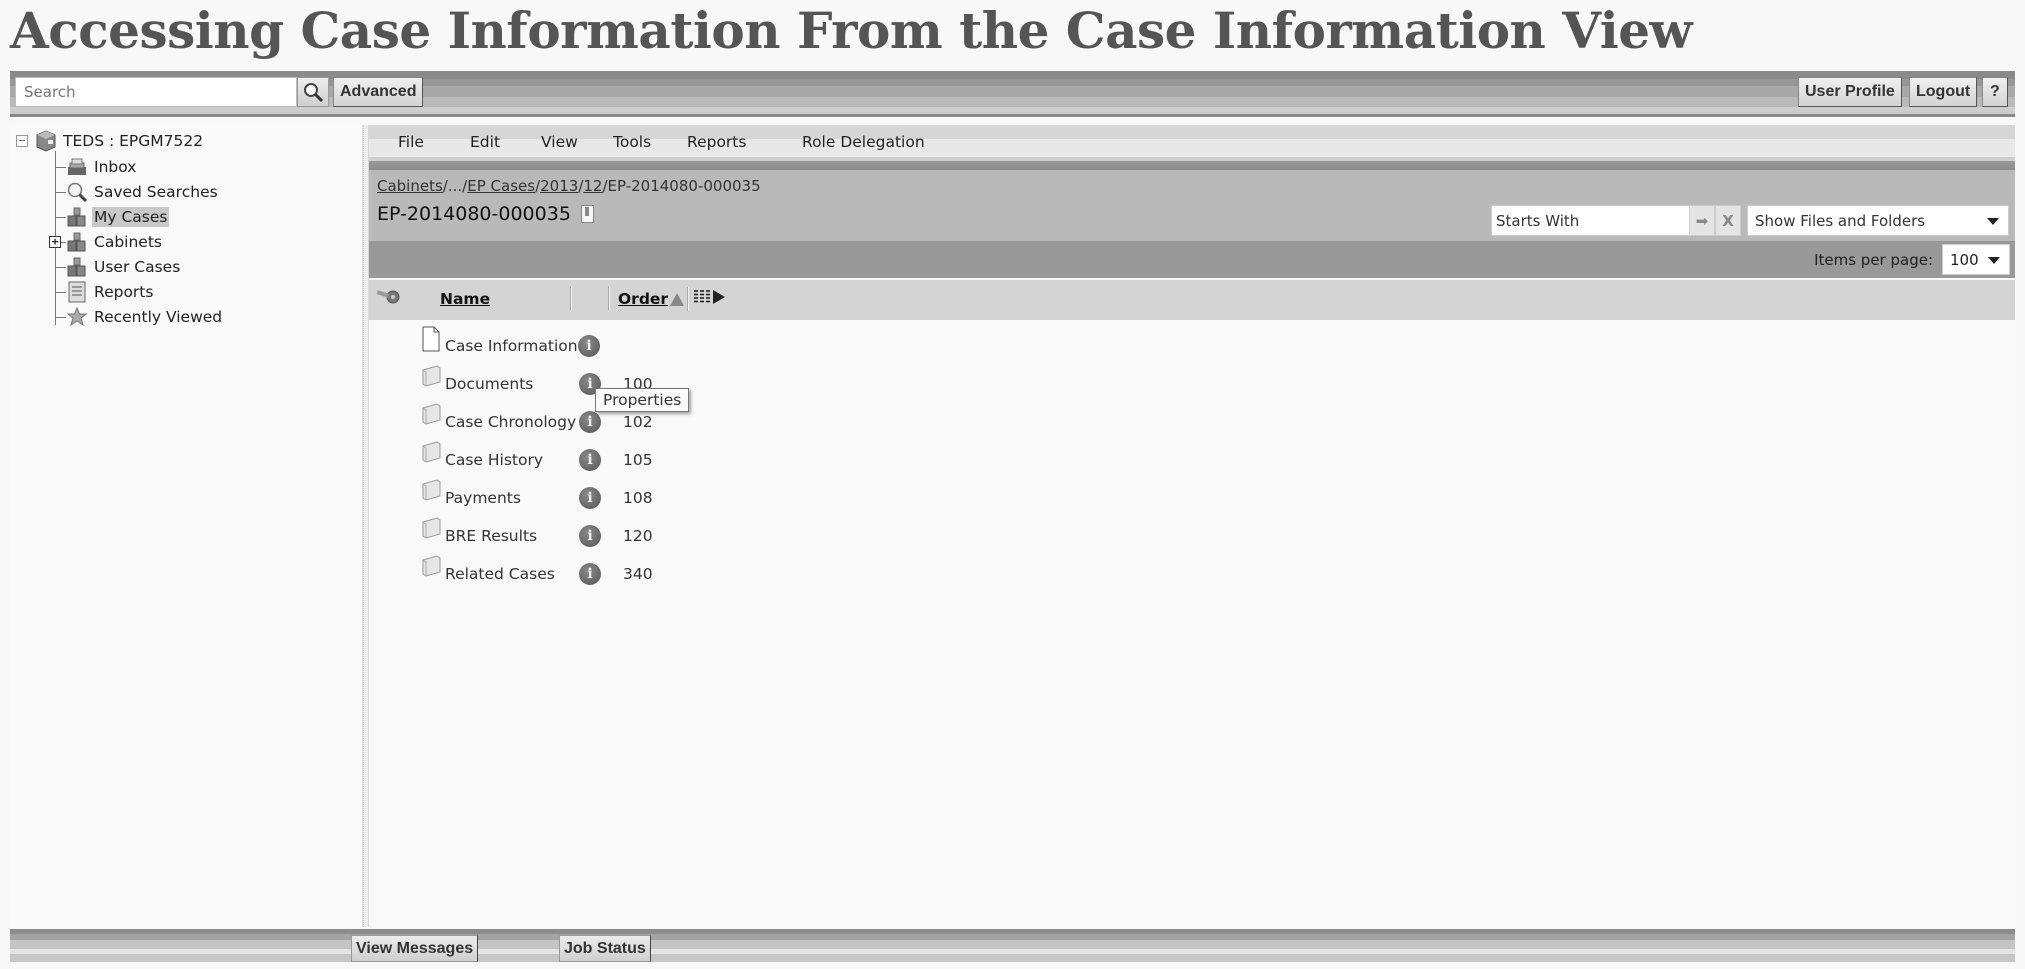 The height and width of the screenshot is (969, 2025). What do you see at coordinates (510, 422) in the screenshot?
I see `item-name: Case Chronology` at bounding box center [510, 422].